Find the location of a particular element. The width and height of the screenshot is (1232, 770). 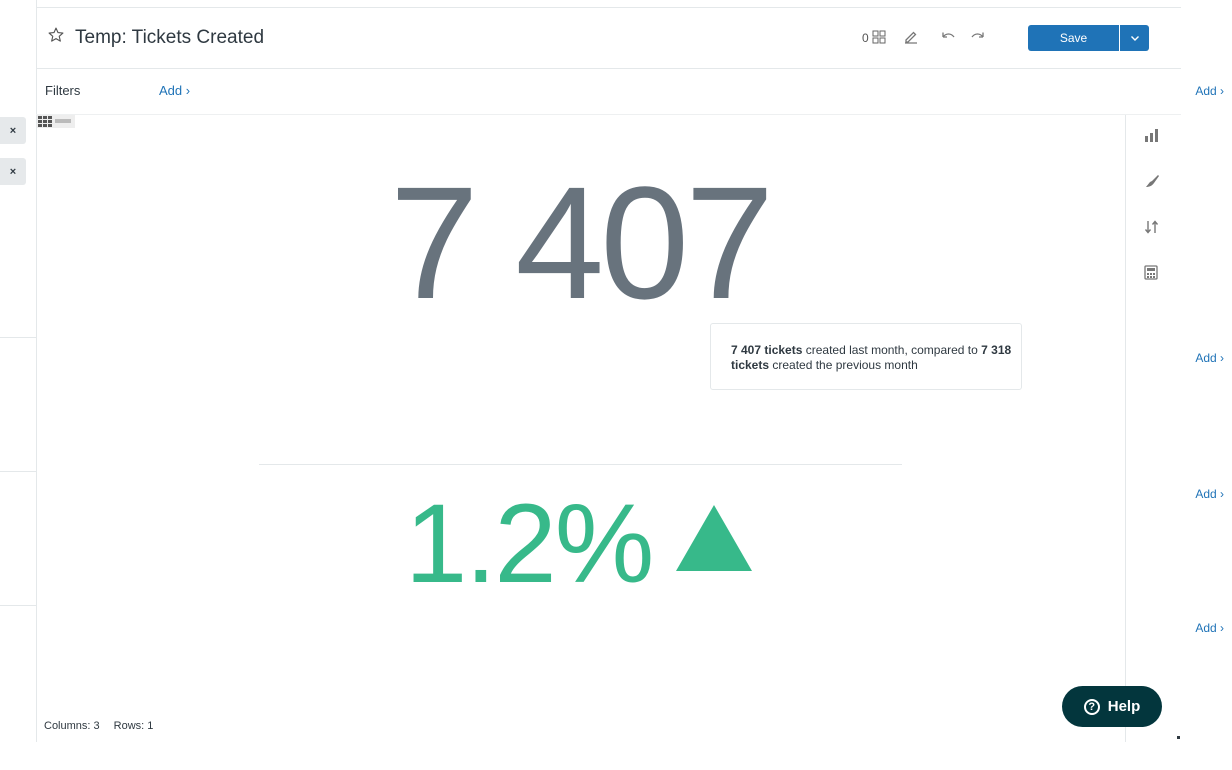

result-summary: Columns: 3 Rows: 1 is located at coordinates (98, 726).